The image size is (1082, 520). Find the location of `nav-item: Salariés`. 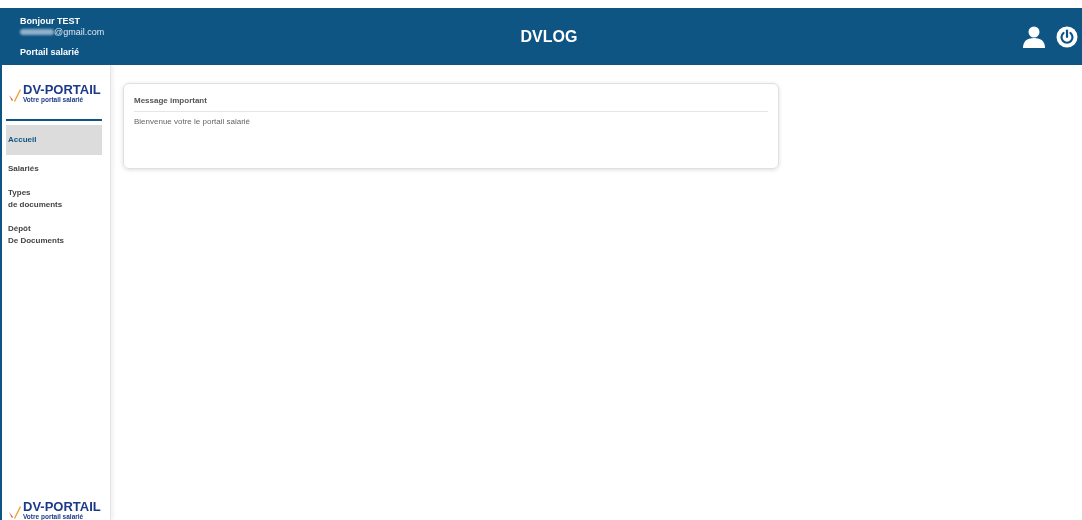

nav-item: Salariés is located at coordinates (54, 169).